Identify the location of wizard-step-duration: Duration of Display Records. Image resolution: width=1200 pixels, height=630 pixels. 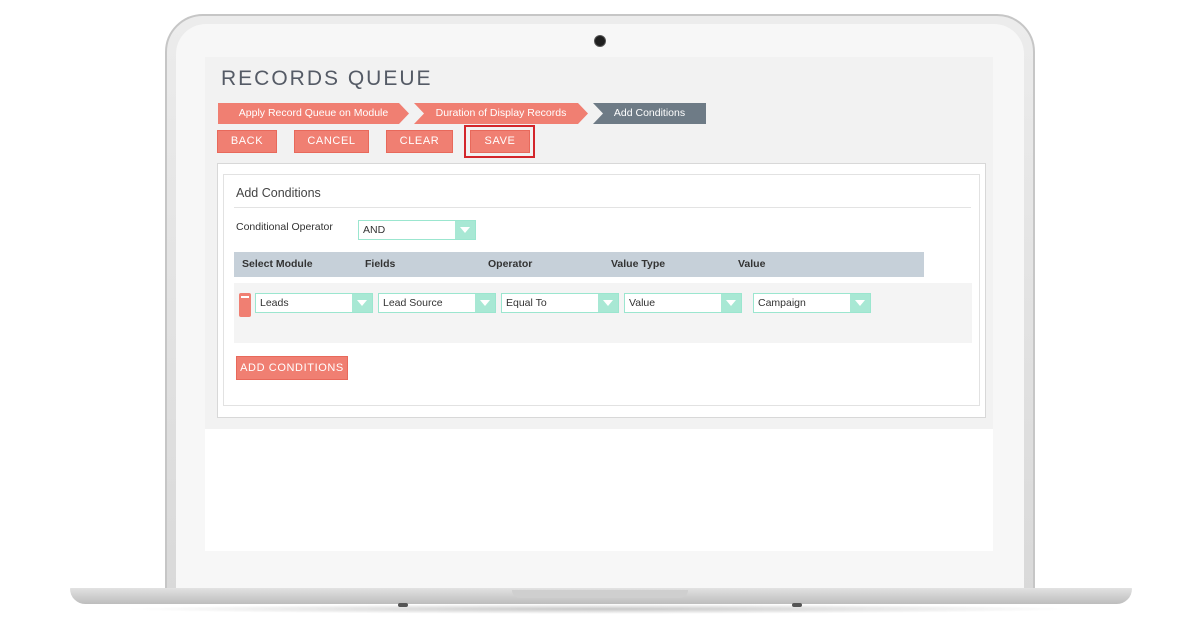
(501, 113).